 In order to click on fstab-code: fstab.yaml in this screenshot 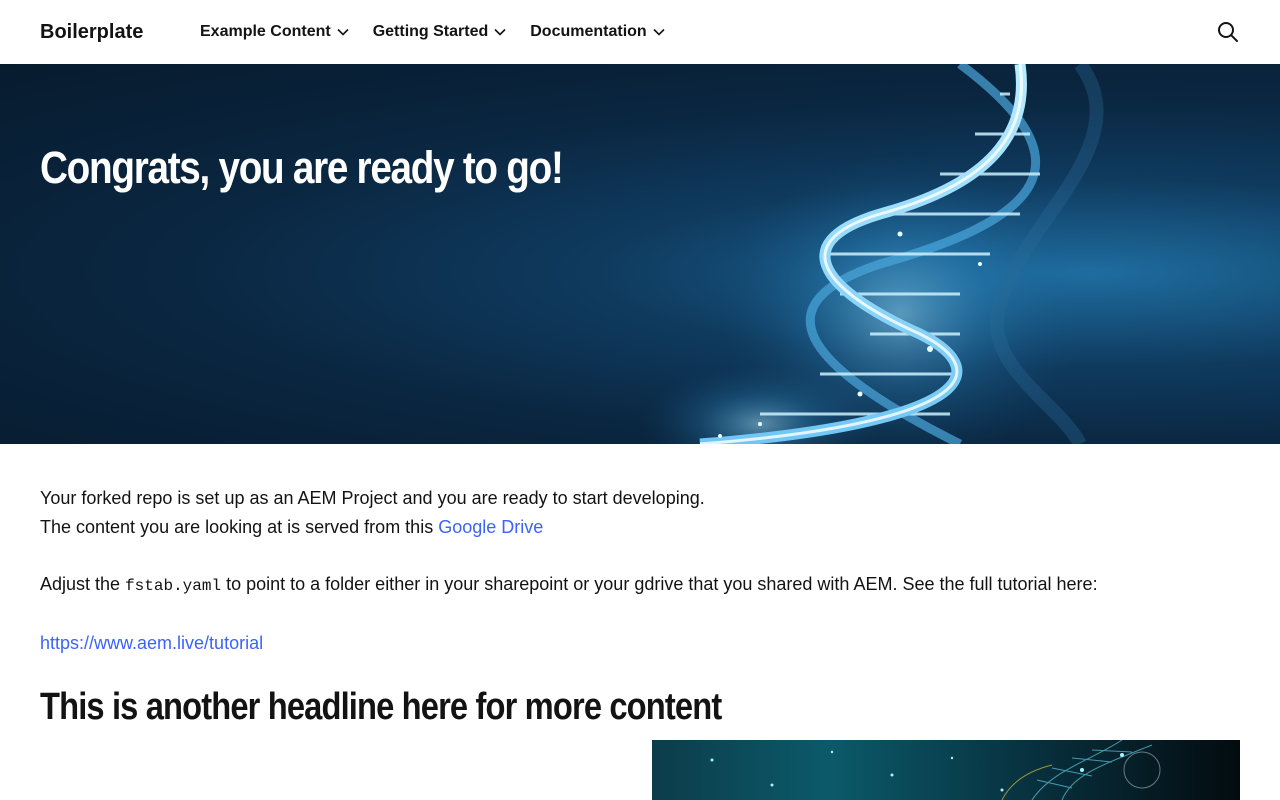, I will do `click(173, 586)`.